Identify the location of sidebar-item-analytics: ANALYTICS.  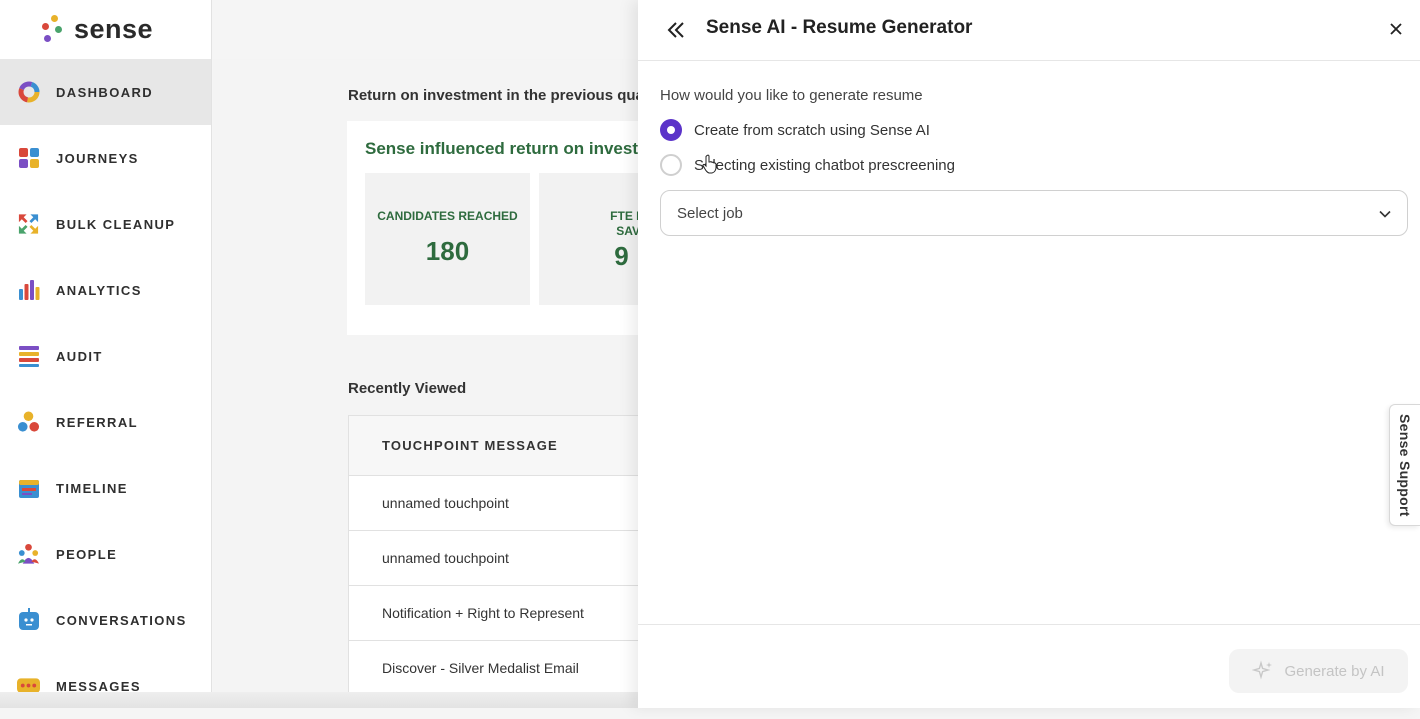
(105, 290).